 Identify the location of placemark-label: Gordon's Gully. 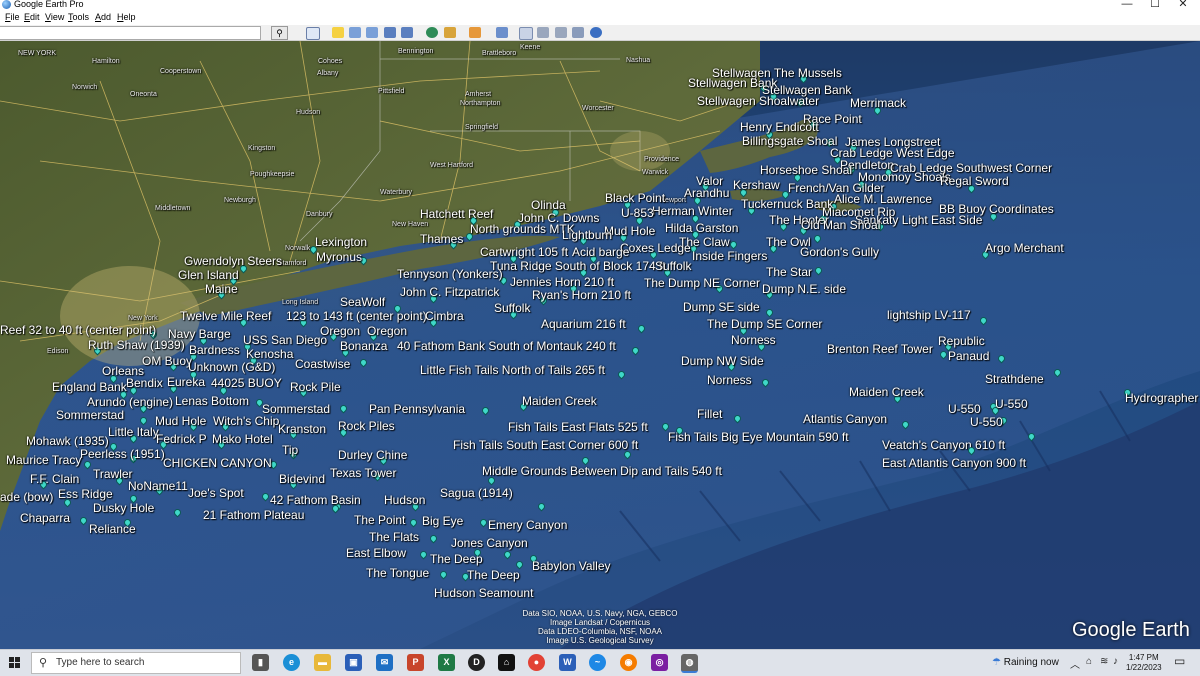
(839, 252).